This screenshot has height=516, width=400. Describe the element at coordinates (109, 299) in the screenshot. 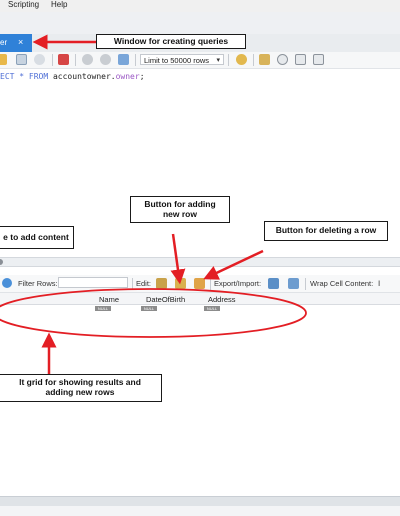

I see `column-header-name: Name` at that location.